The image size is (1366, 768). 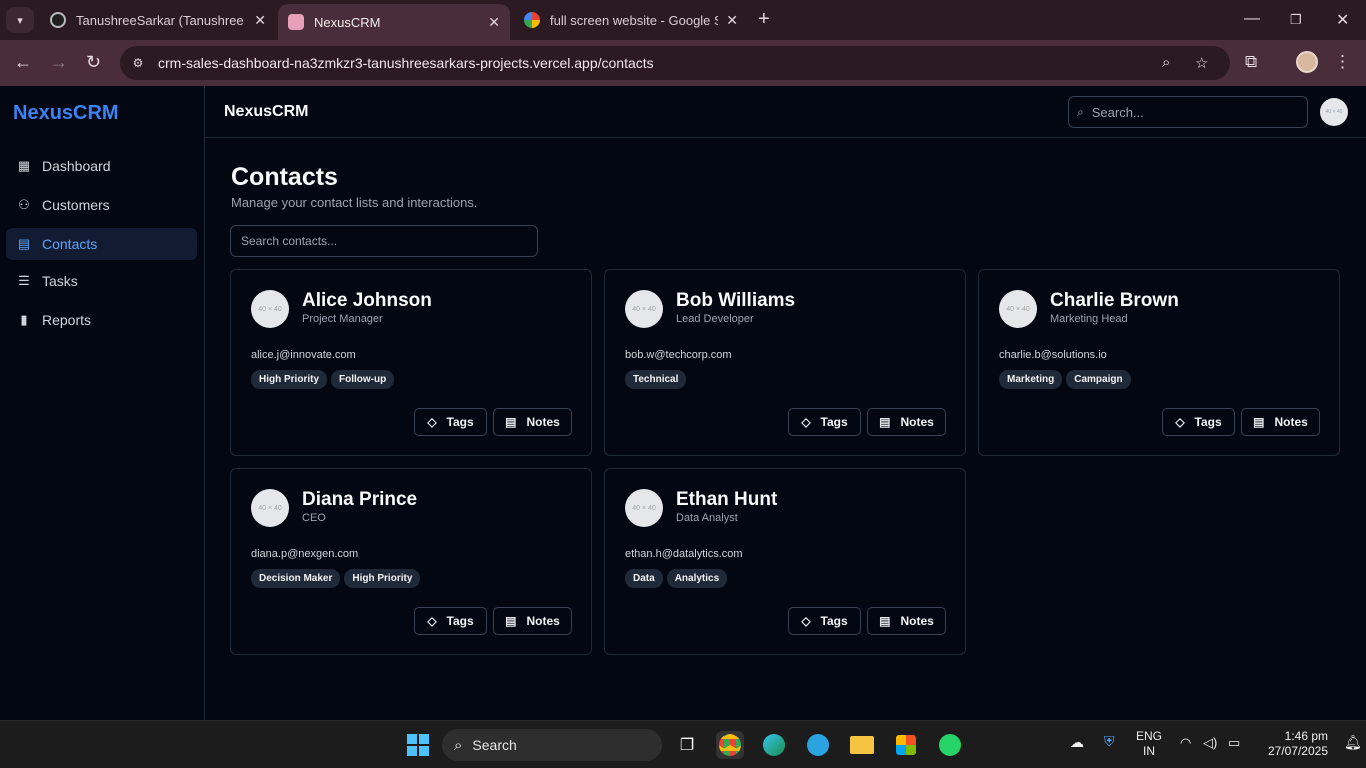 What do you see at coordinates (494, 745) in the screenshot?
I see `taskbar-search-label: Search` at bounding box center [494, 745].